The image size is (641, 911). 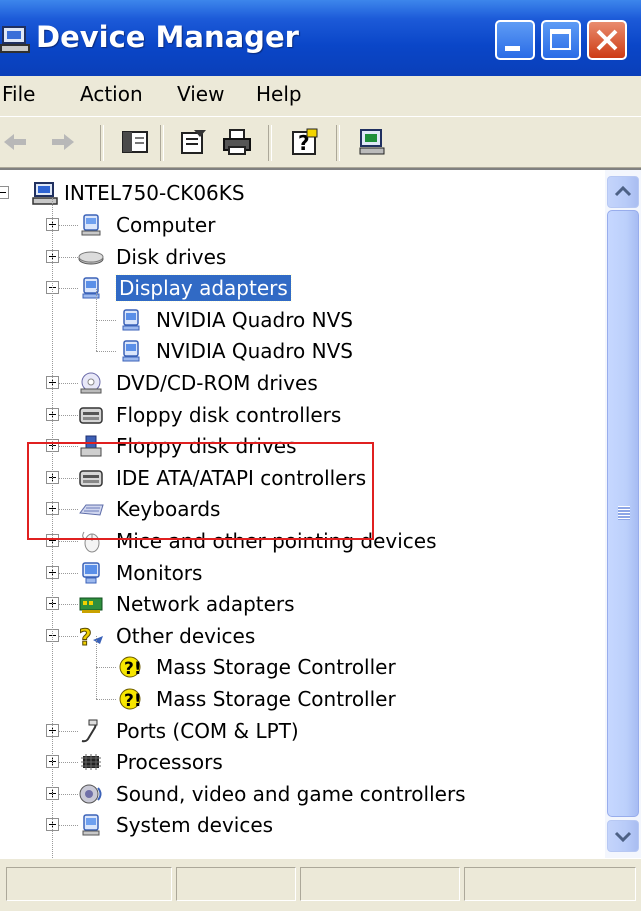 What do you see at coordinates (515, 40) in the screenshot?
I see `minimize-button` at bounding box center [515, 40].